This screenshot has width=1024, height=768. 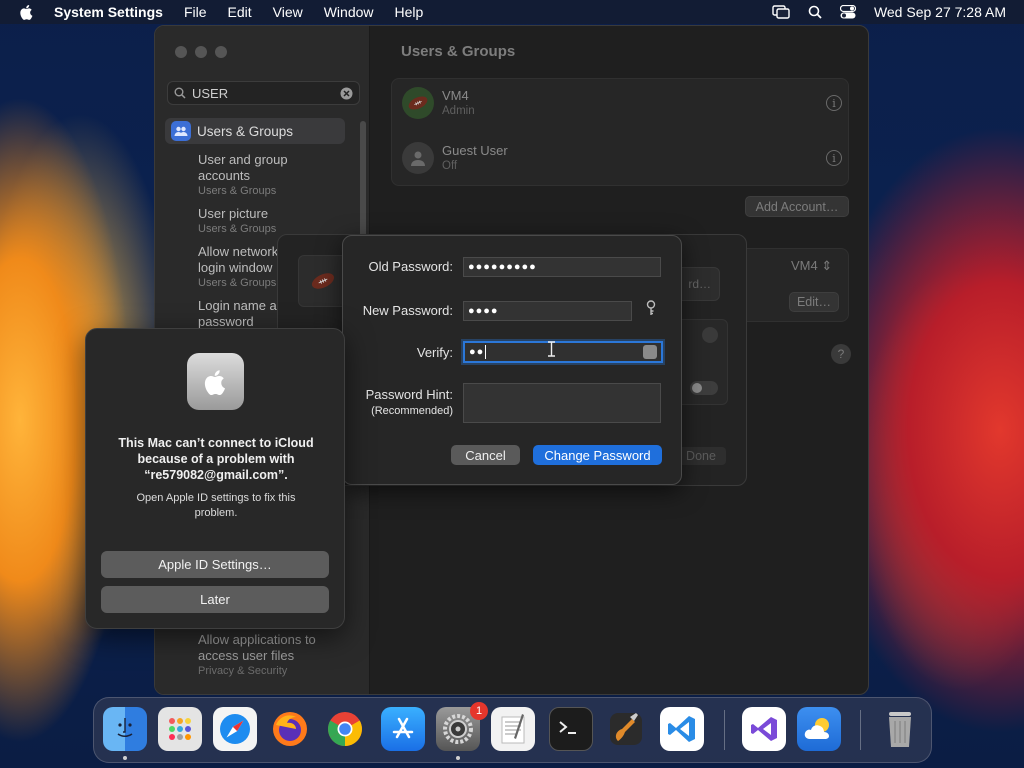 What do you see at coordinates (403, 729) in the screenshot?
I see `app-store-icon` at bounding box center [403, 729].